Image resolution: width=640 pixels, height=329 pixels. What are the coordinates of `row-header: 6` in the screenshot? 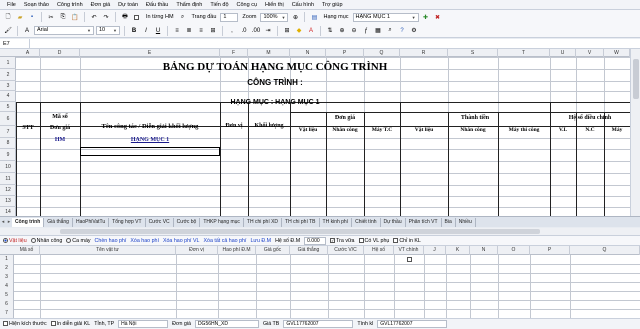 It's located at (8, 119).